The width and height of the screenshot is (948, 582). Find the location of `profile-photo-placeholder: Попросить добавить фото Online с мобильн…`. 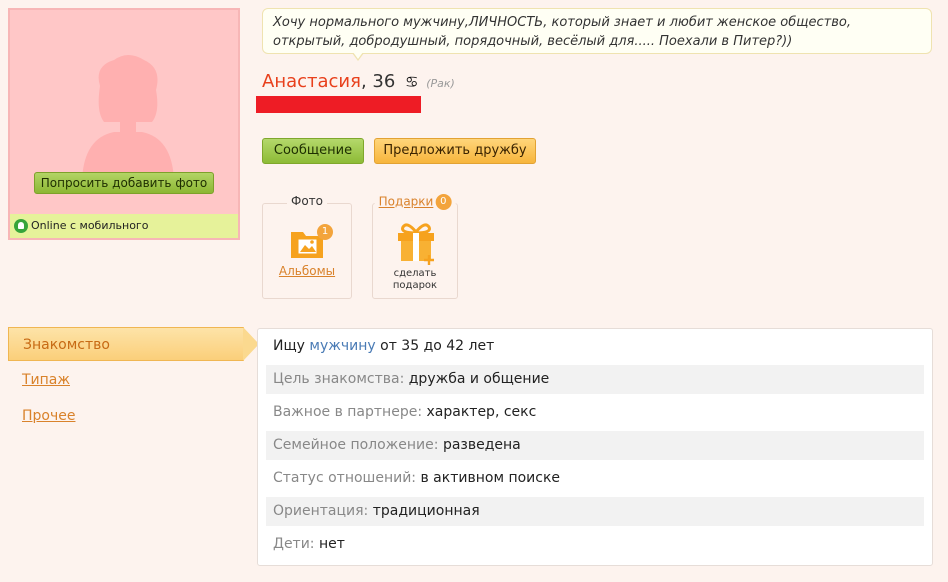

profile-photo-placeholder: Попросить добавить фото Online с мобильн… is located at coordinates (124, 124).